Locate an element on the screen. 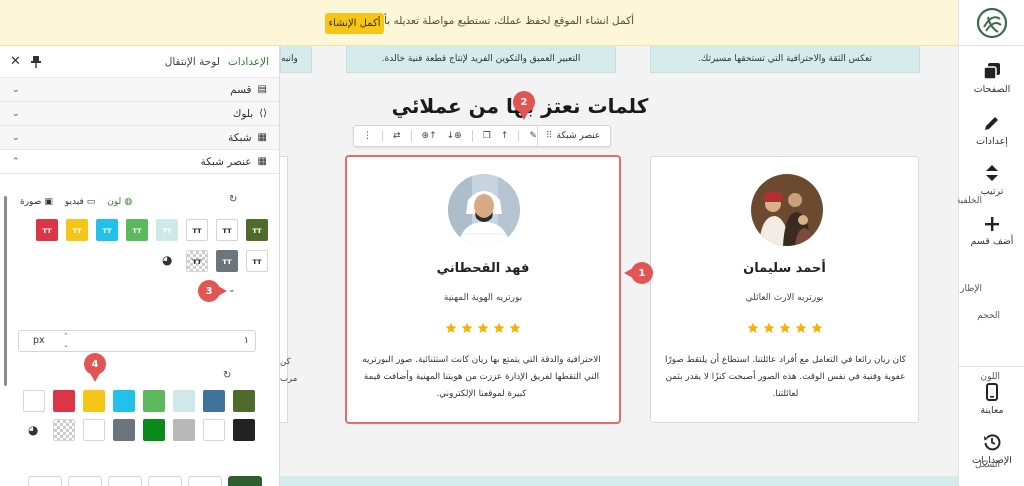  section-icon: ▤ is located at coordinates (262, 89).